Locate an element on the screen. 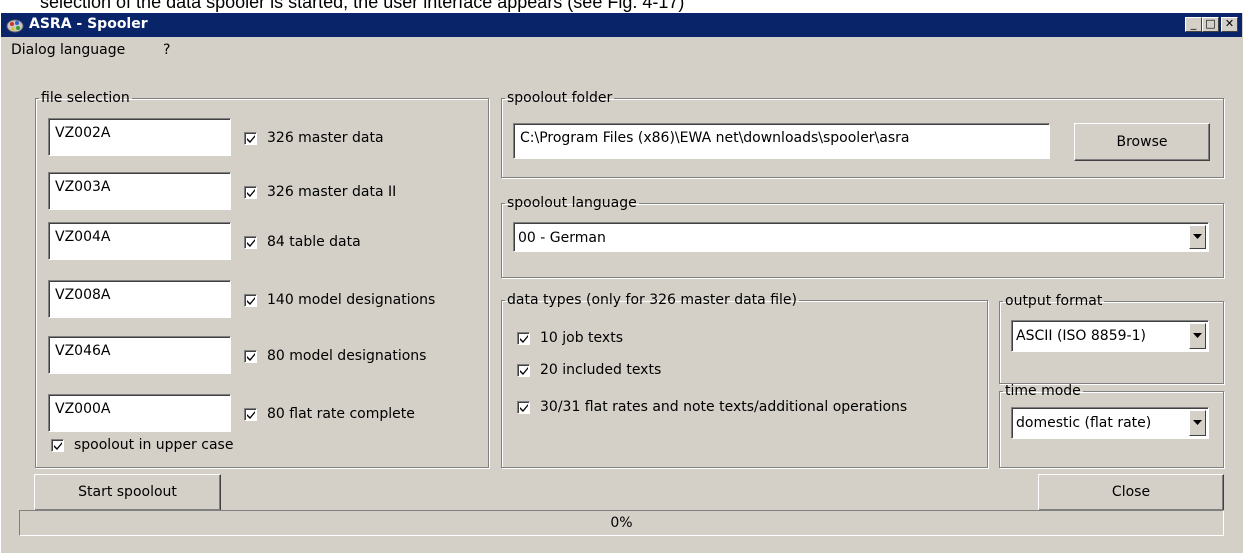 This screenshot has height=553, width=1243. file-checkbox-label: 80 model designations is located at coordinates (347, 356).